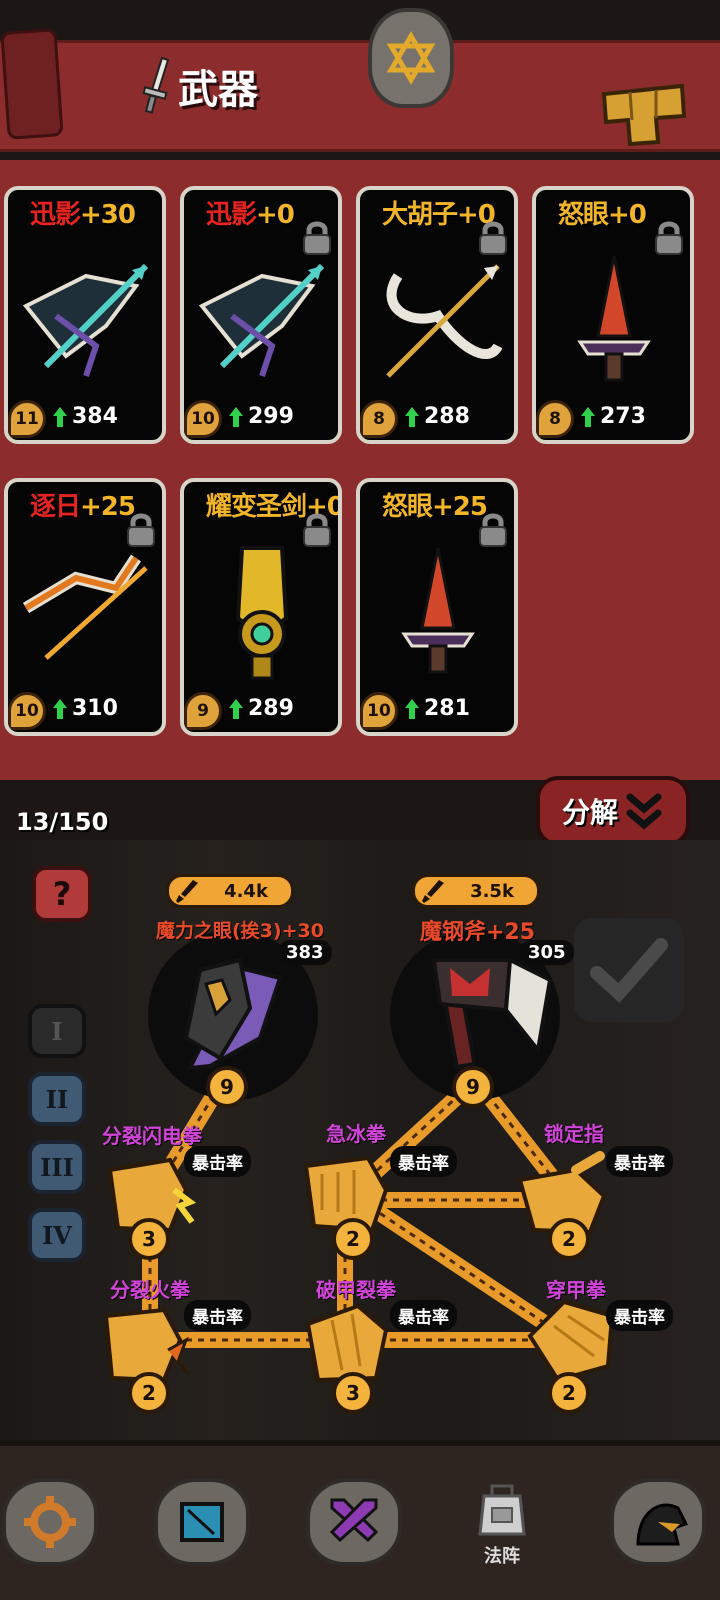 This screenshot has height=1600, width=720. Describe the element at coordinates (57, 1167) in the screenshot. I see `tier-tab-3: III` at that location.